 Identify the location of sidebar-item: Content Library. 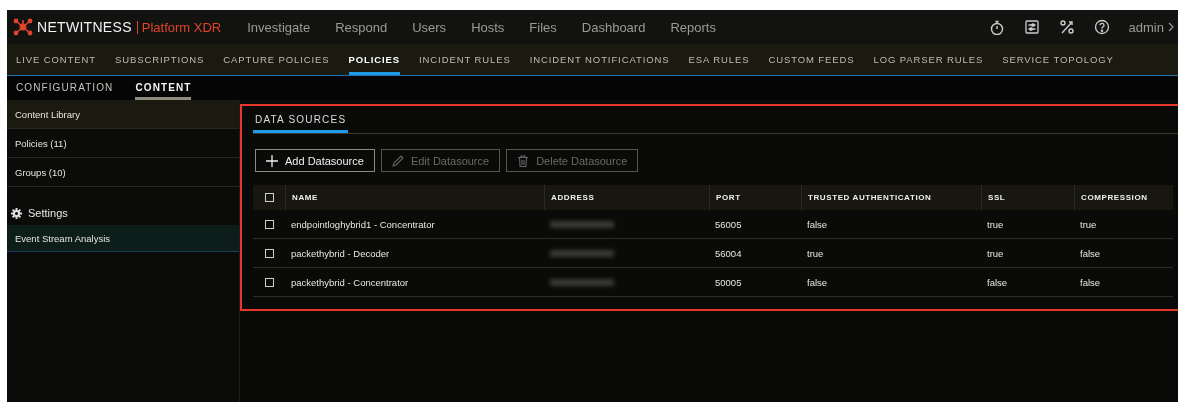
(123, 114).